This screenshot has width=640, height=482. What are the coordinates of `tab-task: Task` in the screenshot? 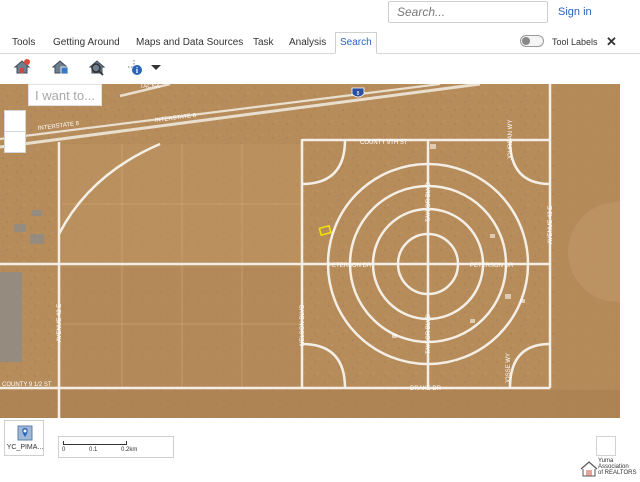 It's located at (263, 42).